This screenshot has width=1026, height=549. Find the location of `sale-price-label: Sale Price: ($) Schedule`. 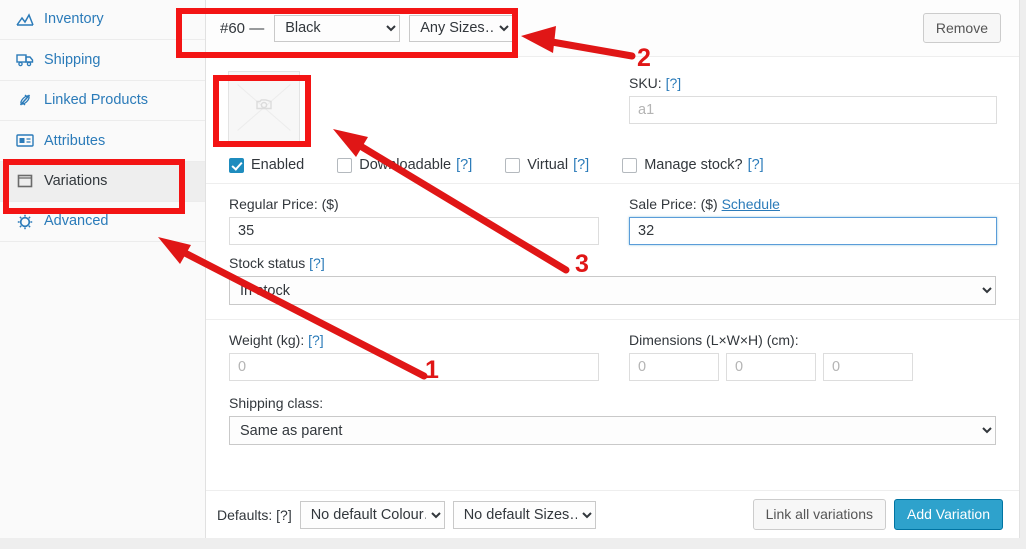

sale-price-label: Sale Price: ($) Schedule is located at coordinates (815, 204).